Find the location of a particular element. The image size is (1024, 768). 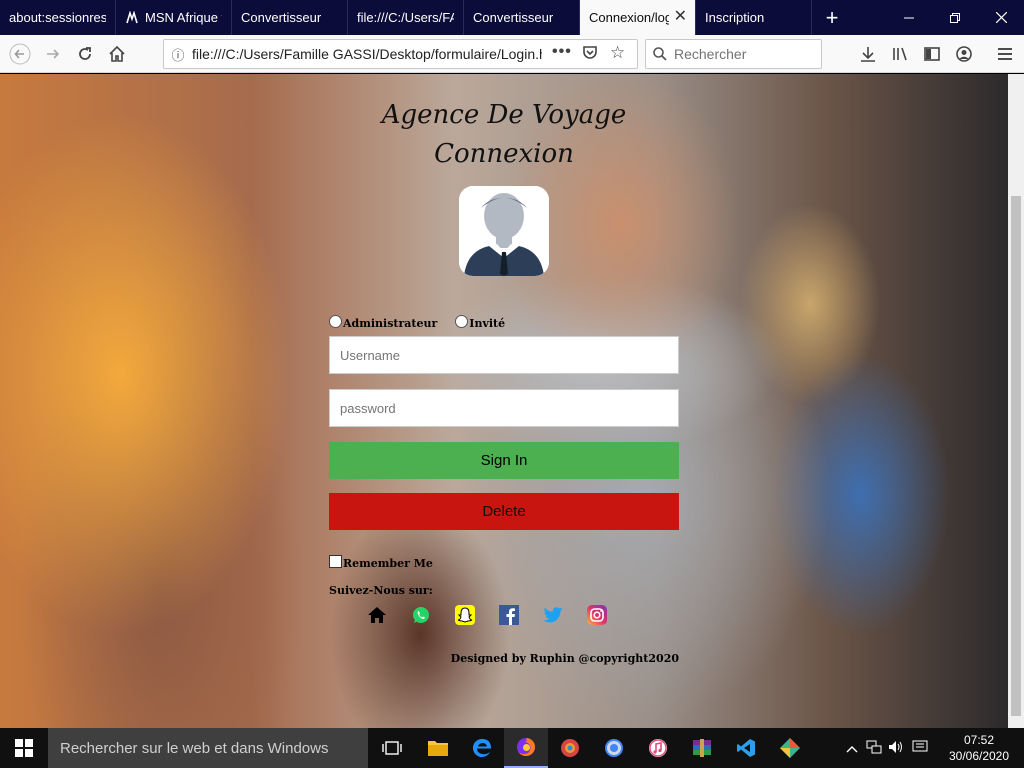

edge-button is located at coordinates (482, 748).